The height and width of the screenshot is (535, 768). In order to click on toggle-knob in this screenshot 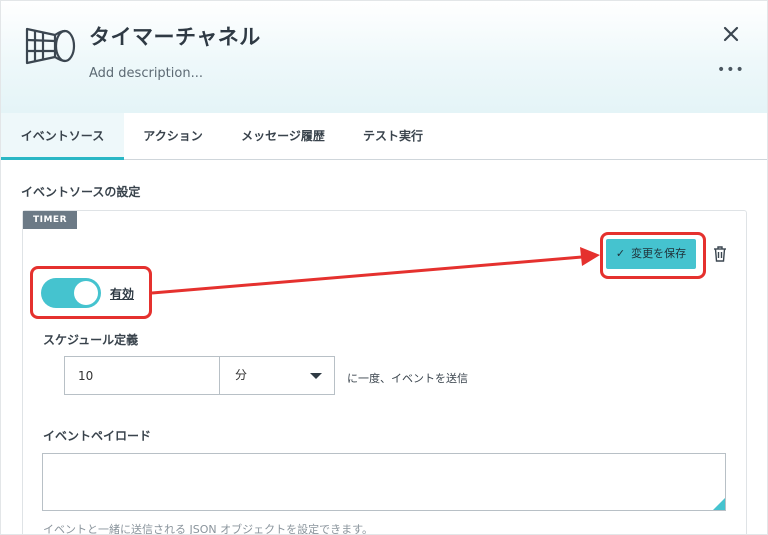, I will do `click(86, 293)`.